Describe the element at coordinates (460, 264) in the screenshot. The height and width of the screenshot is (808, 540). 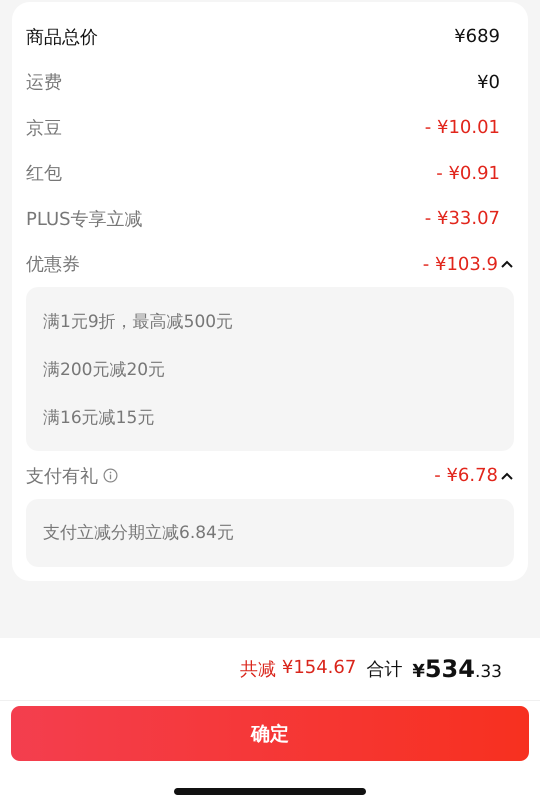
I see `price-amount: - ¥103.9` at that location.